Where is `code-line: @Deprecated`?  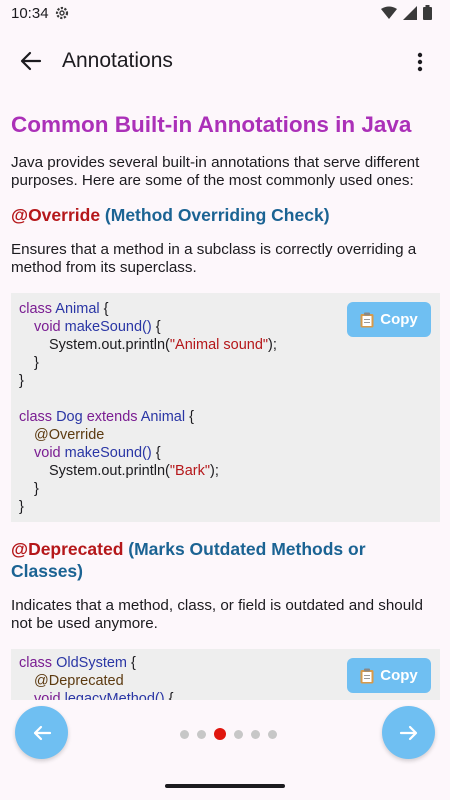
code-line: @Deprecated is located at coordinates (79, 681).